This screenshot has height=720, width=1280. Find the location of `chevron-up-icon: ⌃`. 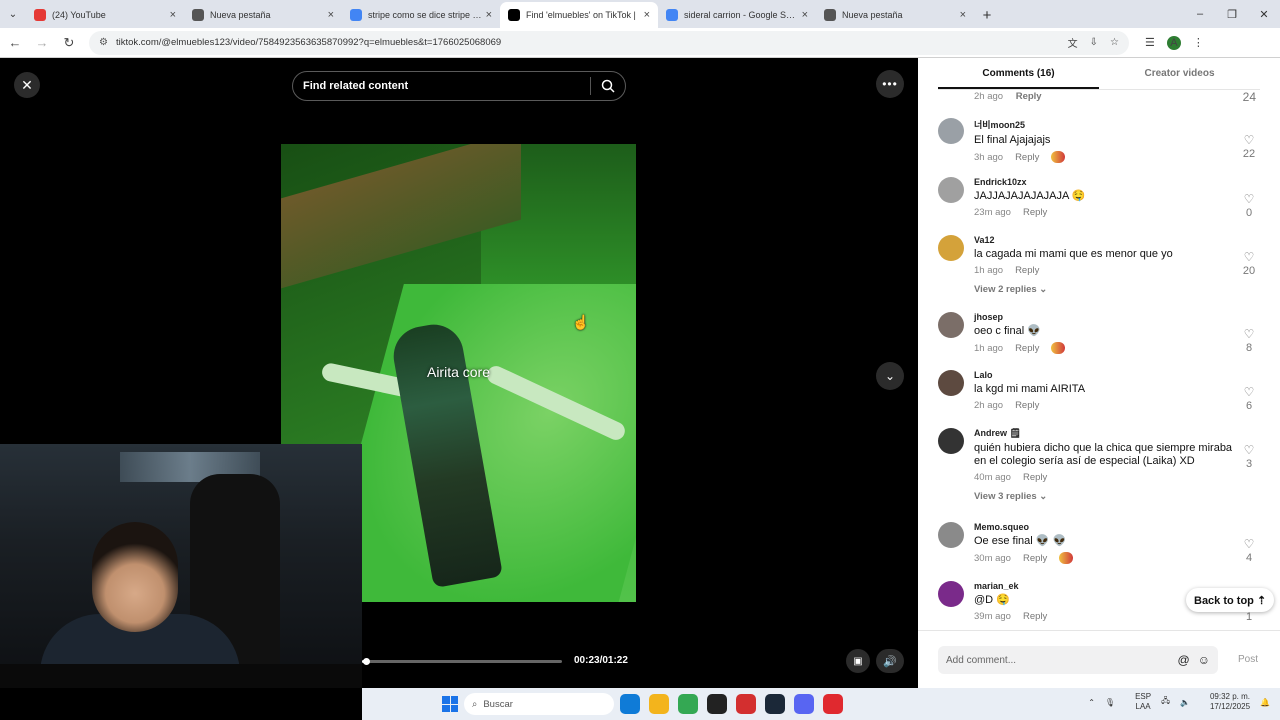

chevron-up-icon: ⌃ is located at coordinates (1091, 702).